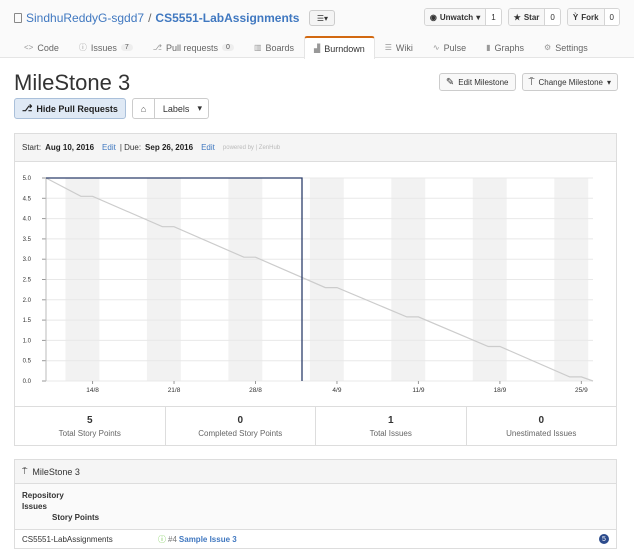  Describe the element at coordinates (208, 539) in the screenshot. I see `issue-title-link: Sample Issue 3` at that location.